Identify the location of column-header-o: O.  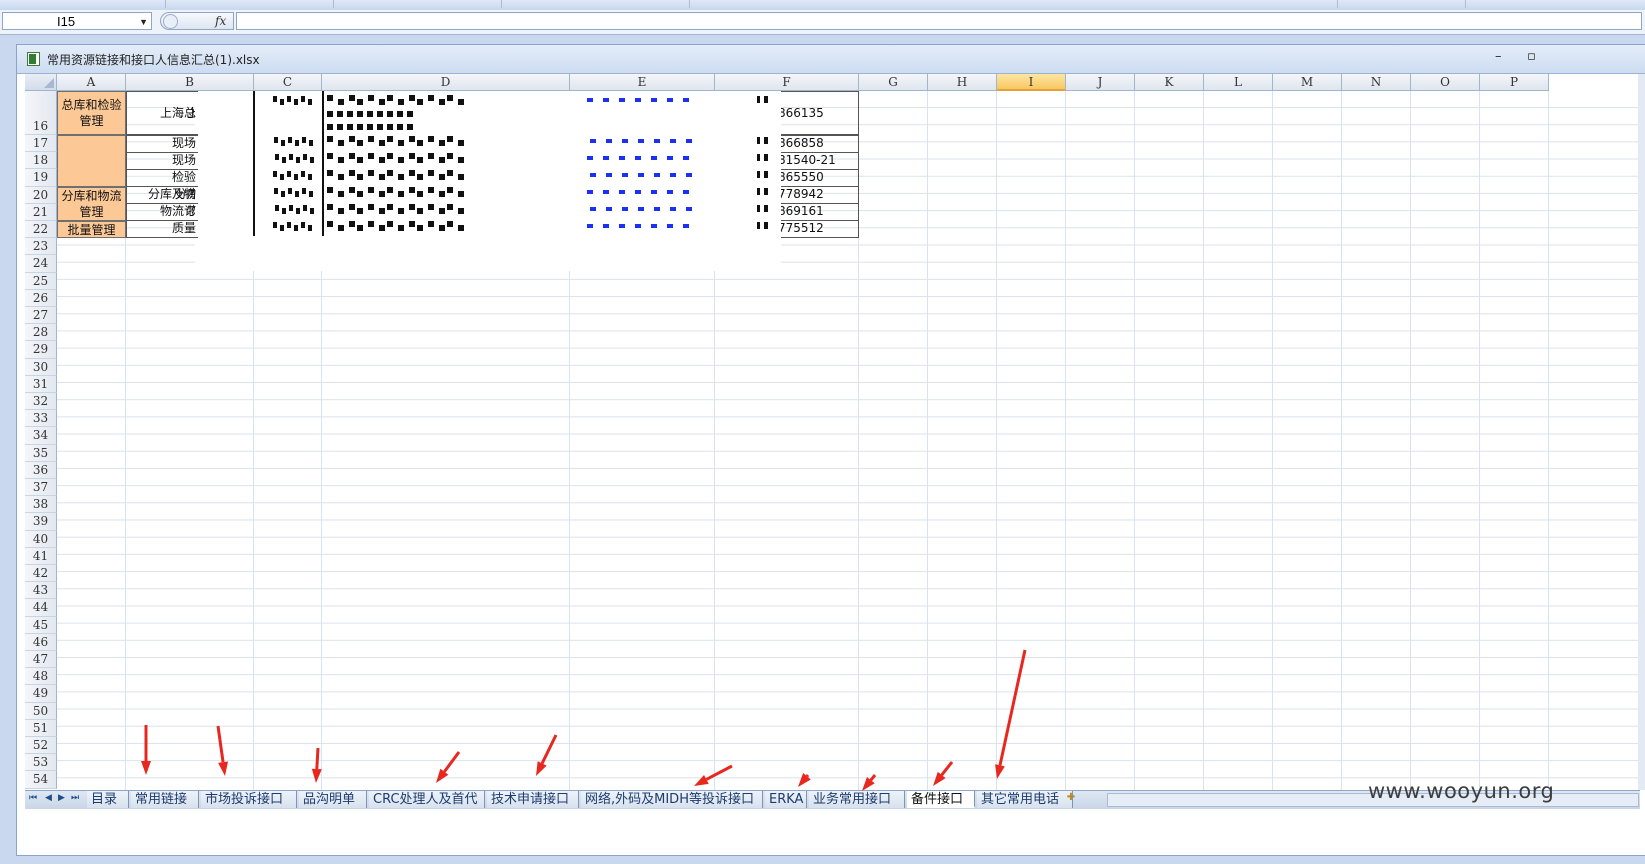
(1445, 82).